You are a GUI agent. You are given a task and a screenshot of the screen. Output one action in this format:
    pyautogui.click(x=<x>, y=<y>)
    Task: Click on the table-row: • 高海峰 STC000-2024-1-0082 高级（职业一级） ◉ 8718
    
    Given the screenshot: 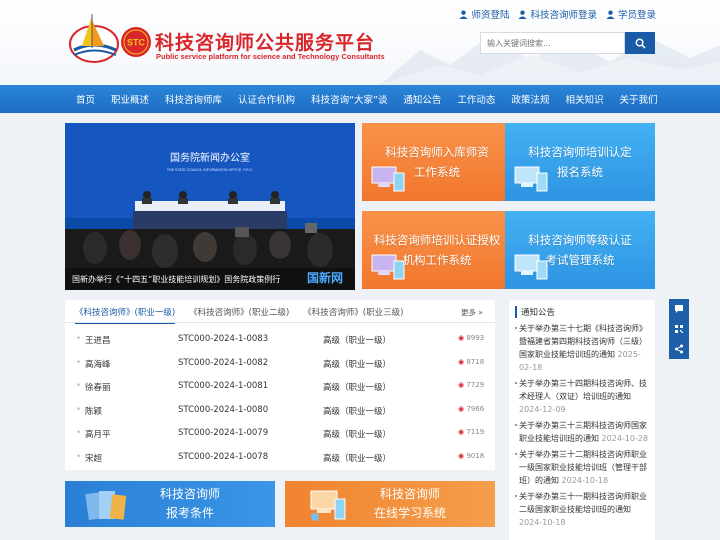 What is the action you would take?
    pyautogui.click(x=280, y=363)
    